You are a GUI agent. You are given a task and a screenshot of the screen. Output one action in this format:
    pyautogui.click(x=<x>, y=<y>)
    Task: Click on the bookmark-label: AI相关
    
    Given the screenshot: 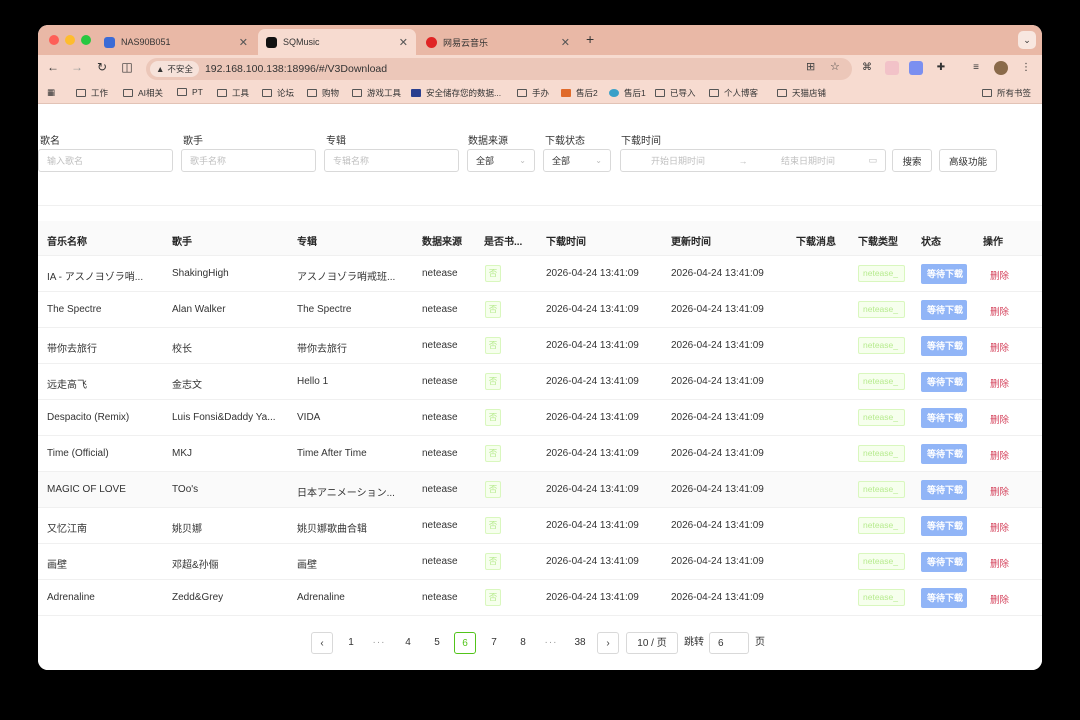 What is the action you would take?
    pyautogui.click(x=151, y=93)
    